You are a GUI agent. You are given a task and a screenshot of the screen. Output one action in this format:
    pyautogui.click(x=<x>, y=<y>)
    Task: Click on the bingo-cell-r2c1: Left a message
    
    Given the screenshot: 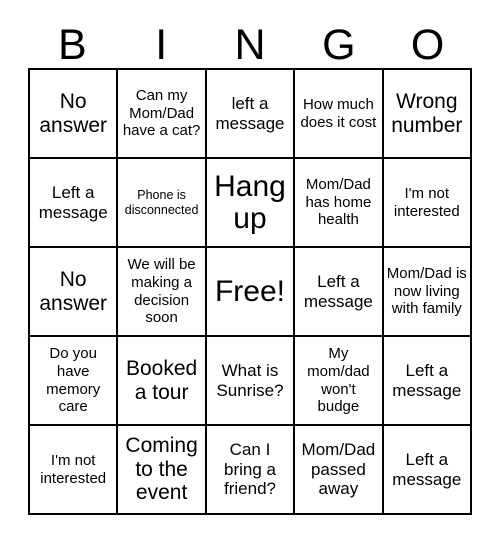 What is the action you would take?
    pyautogui.click(x=74, y=203)
    